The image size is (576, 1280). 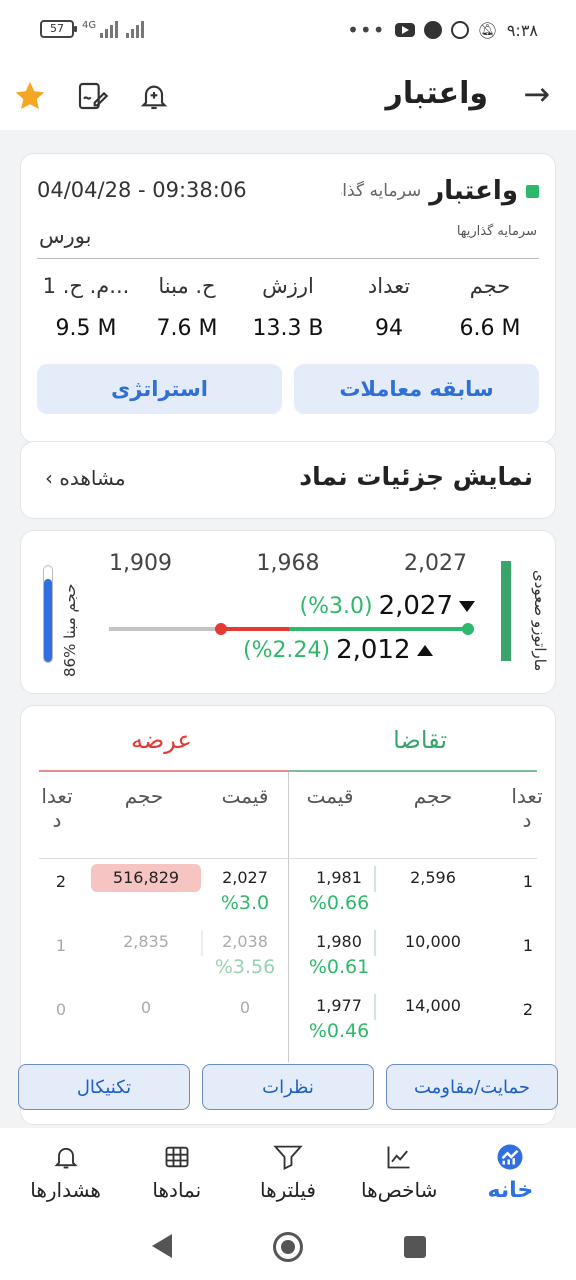 I want to click on status-bar: 57 4G ••• 🔕︎ ۹:۳۸, so click(x=288, y=30).